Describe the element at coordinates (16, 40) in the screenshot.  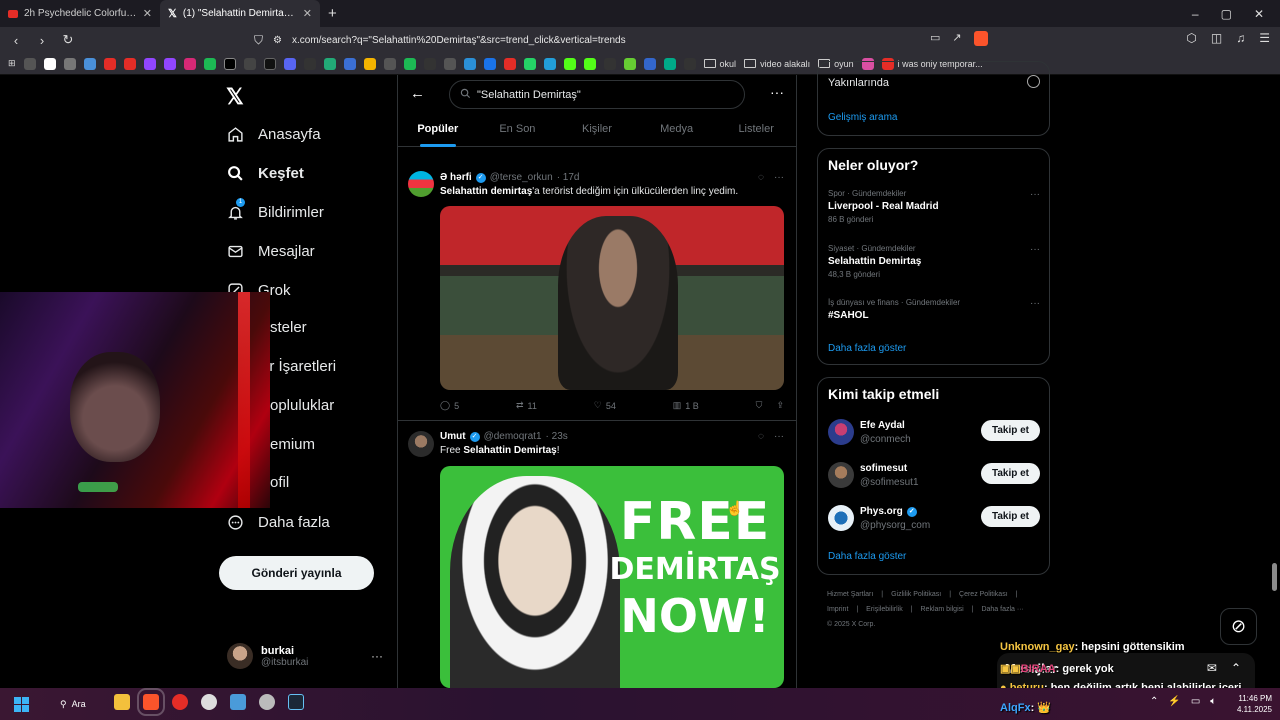
I see `back-icon: ‹` at that location.